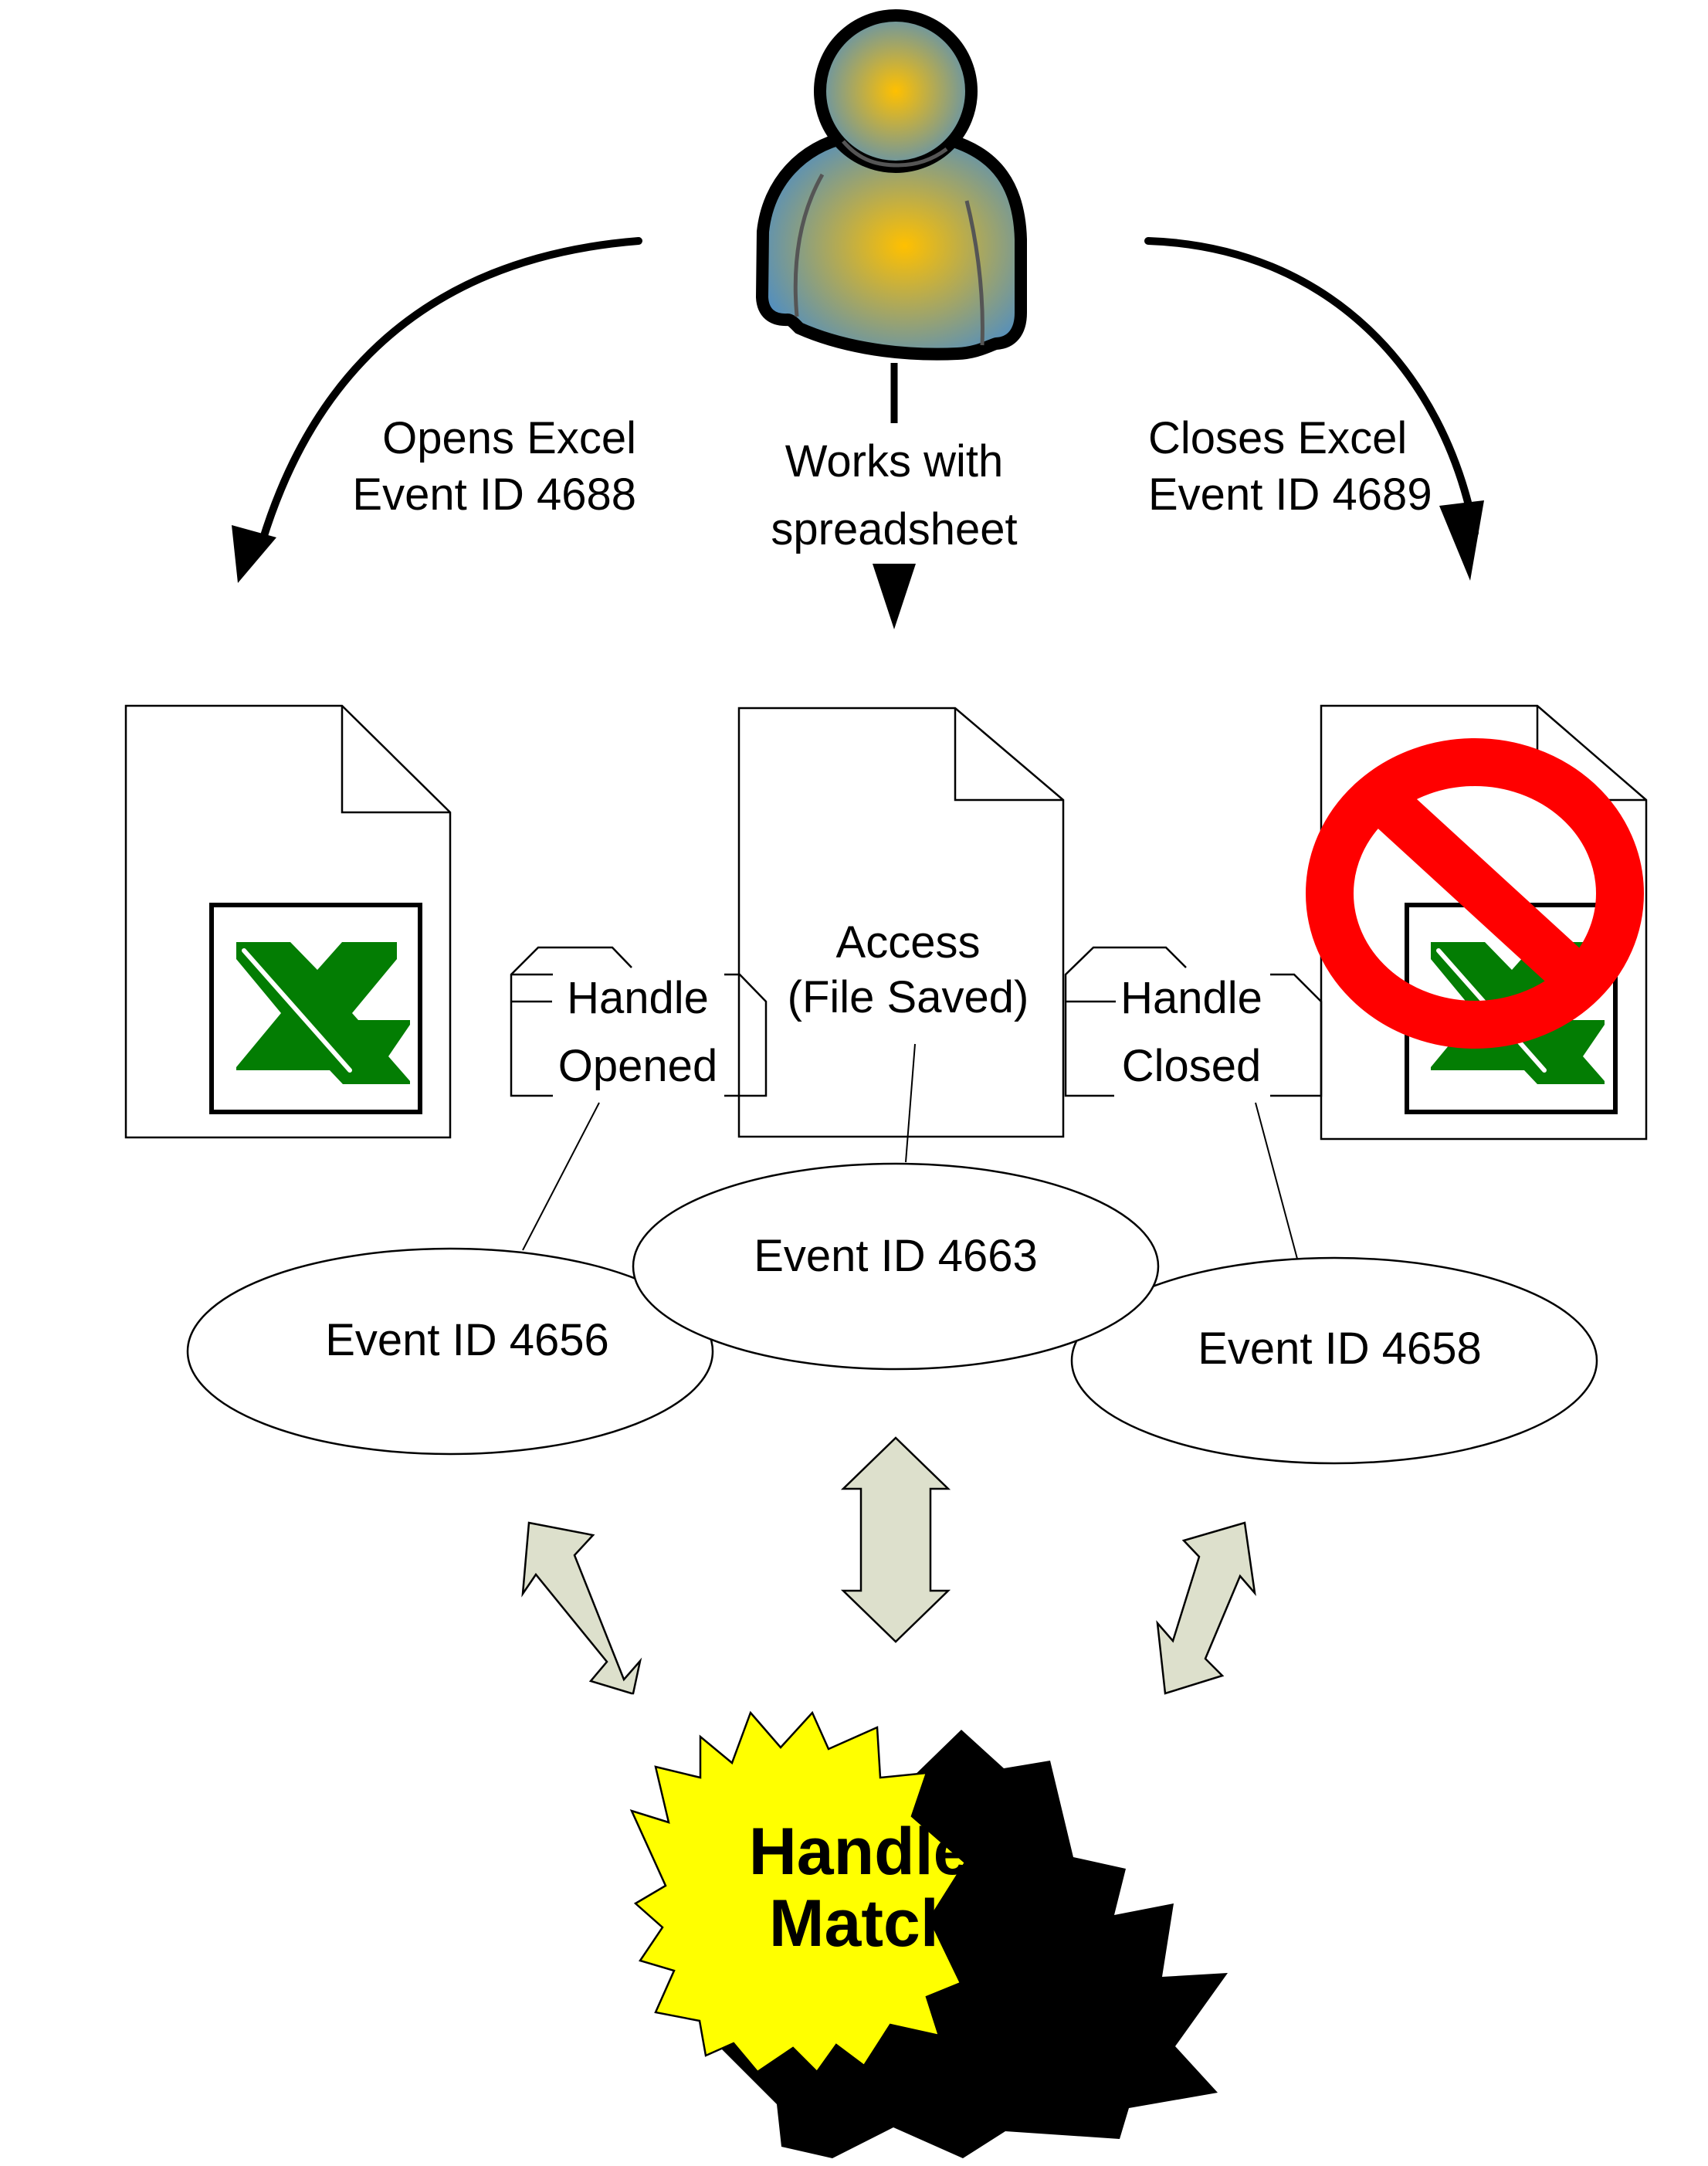 The width and height of the screenshot is (1708, 2166). What do you see at coordinates (1340, 1349) in the screenshot?
I see `event-4658-label: Event ID 4658` at bounding box center [1340, 1349].